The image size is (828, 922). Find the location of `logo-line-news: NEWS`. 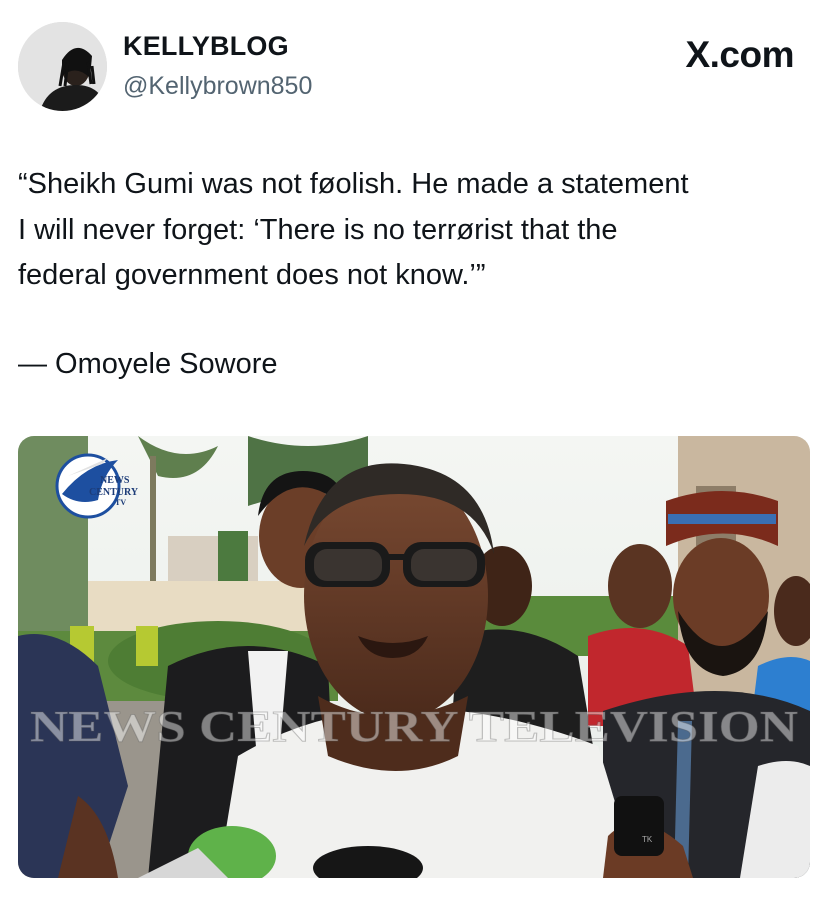

logo-line-news: NEWS is located at coordinates (115, 480).